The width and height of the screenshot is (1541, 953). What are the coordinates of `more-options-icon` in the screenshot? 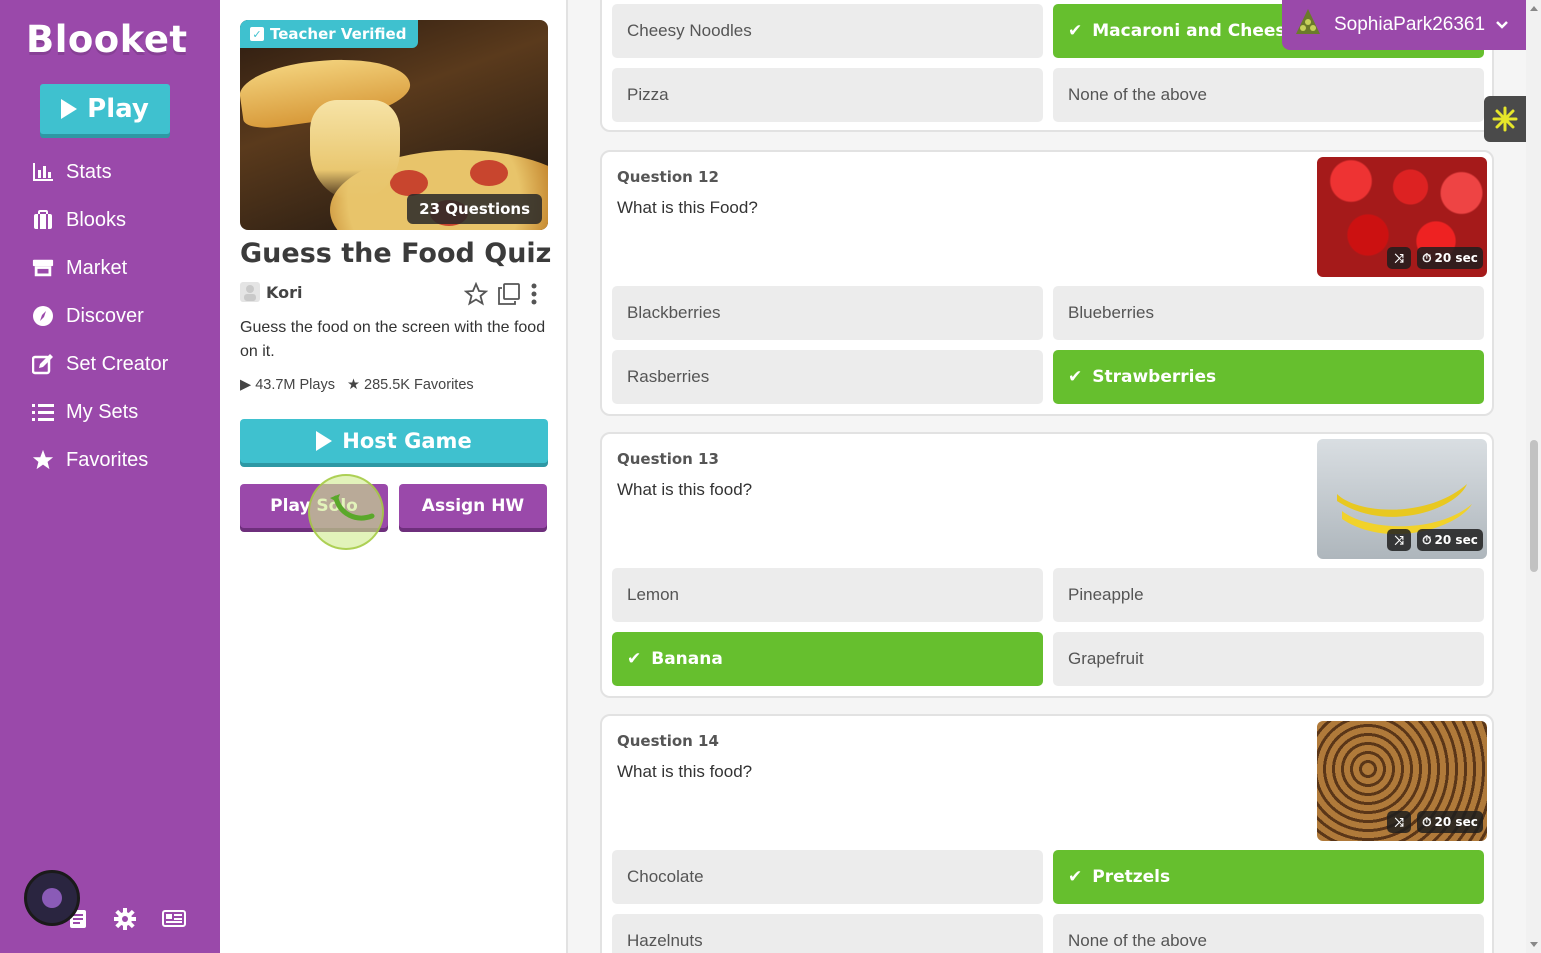 It's located at (534, 296).